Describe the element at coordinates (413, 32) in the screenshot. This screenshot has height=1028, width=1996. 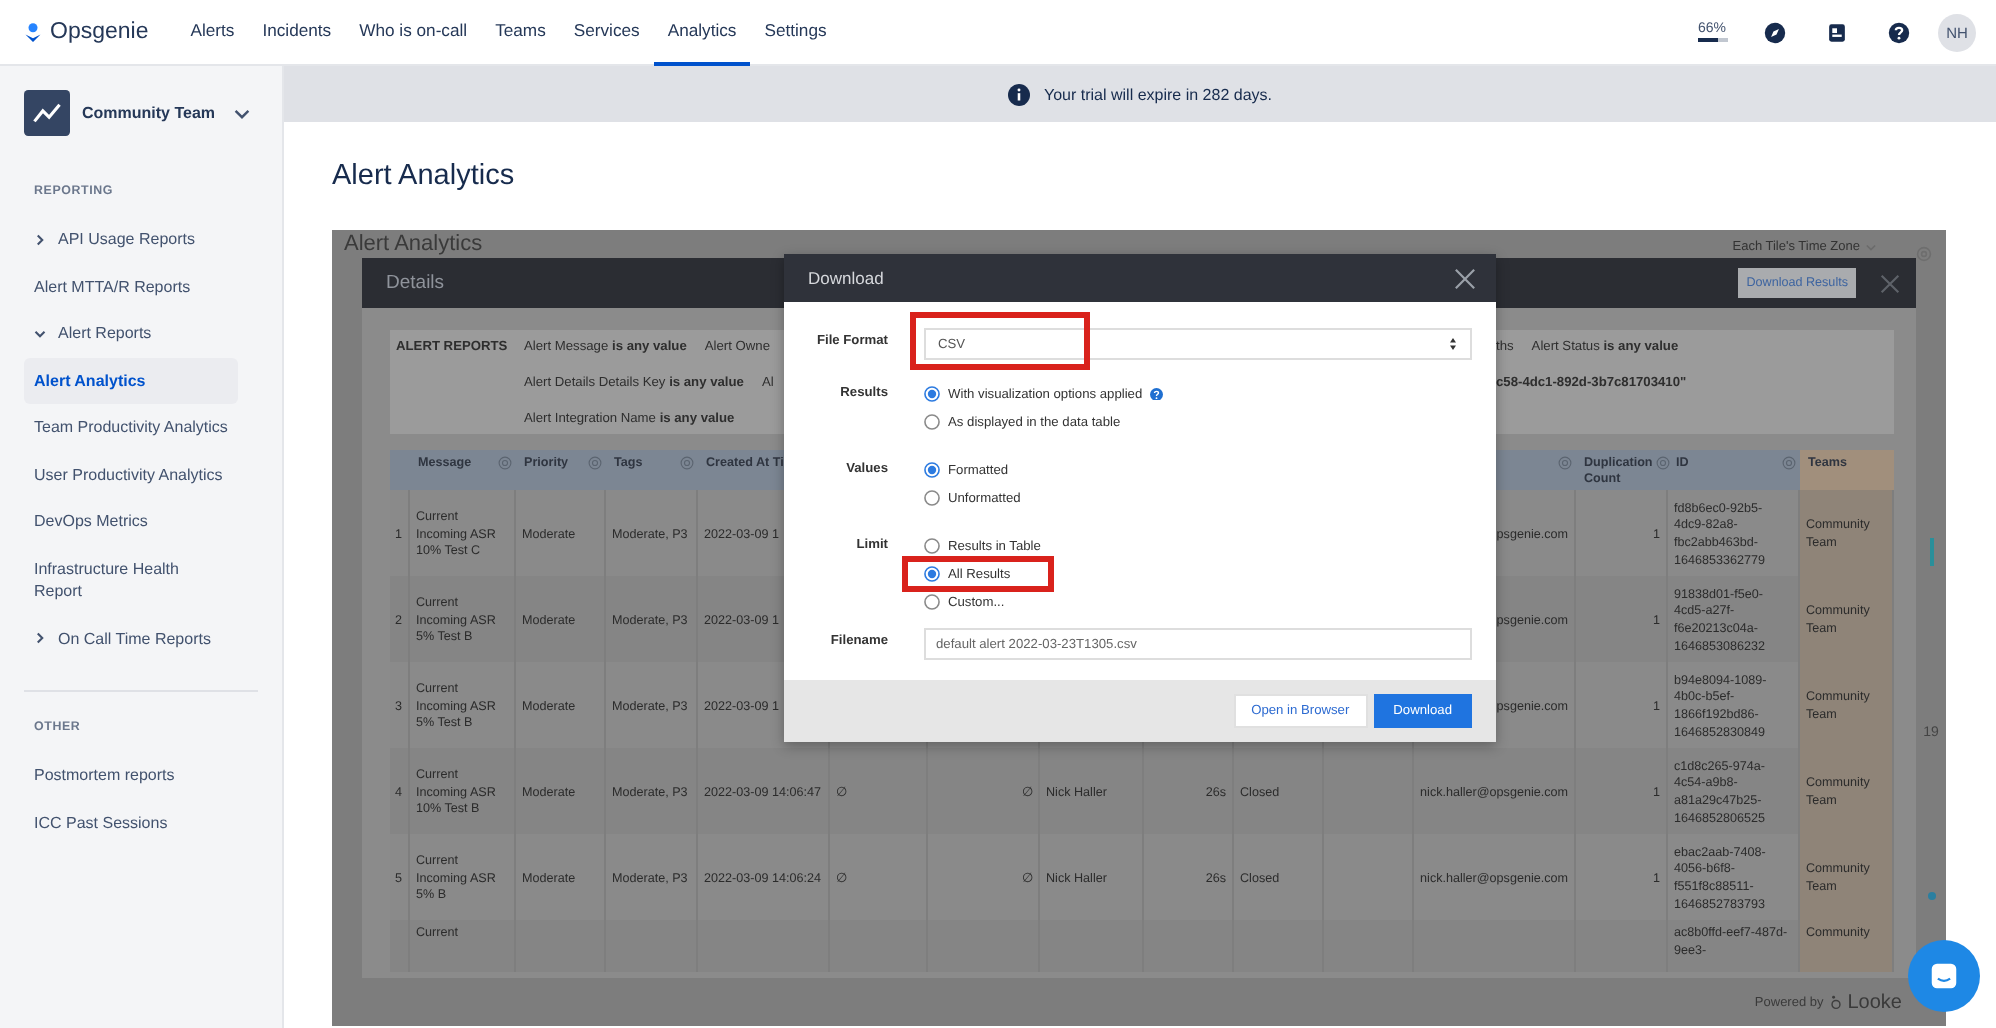
I see `nav-tab: Who is on-call` at that location.